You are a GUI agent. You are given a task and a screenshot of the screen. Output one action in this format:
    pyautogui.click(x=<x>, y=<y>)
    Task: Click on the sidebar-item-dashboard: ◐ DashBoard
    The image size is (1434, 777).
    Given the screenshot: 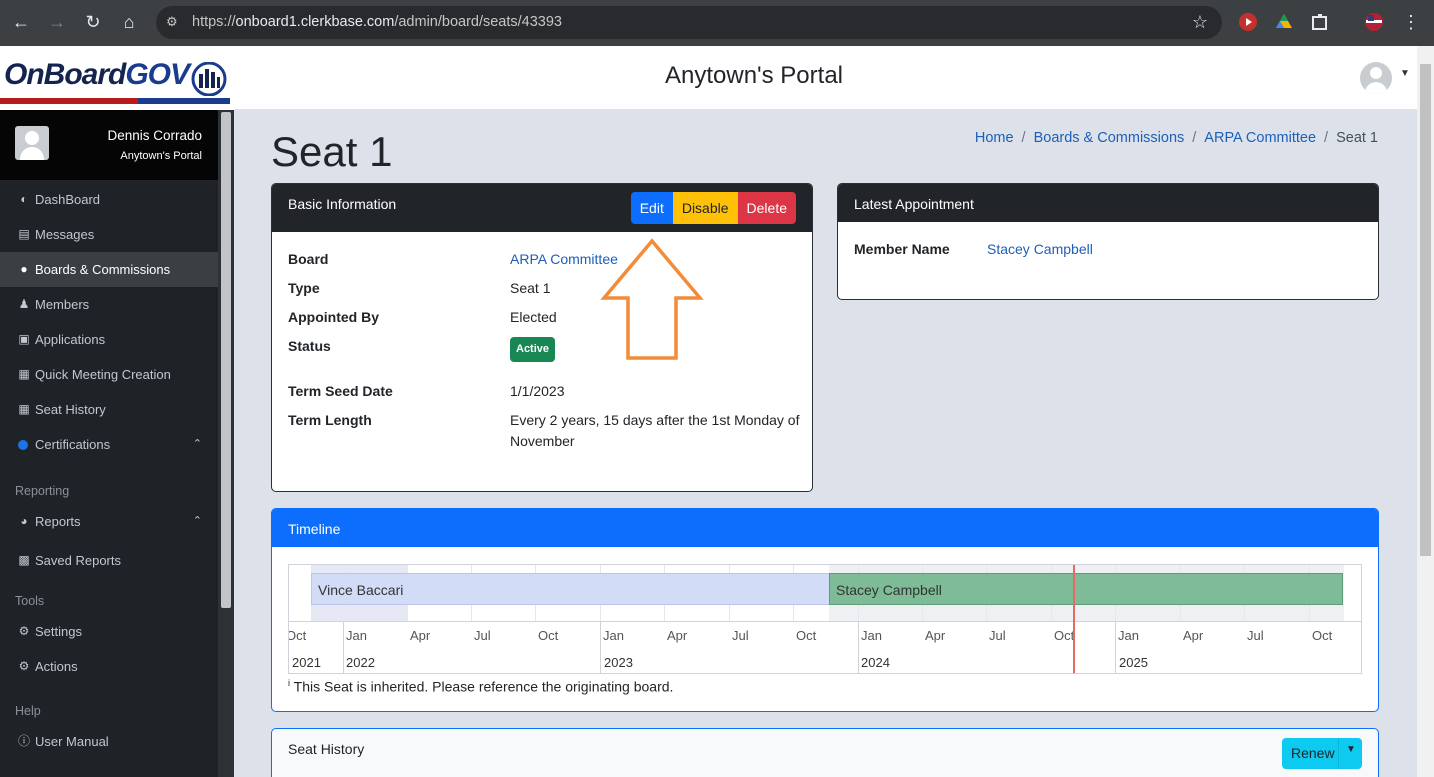 What is the action you would take?
    pyautogui.click(x=109, y=199)
    